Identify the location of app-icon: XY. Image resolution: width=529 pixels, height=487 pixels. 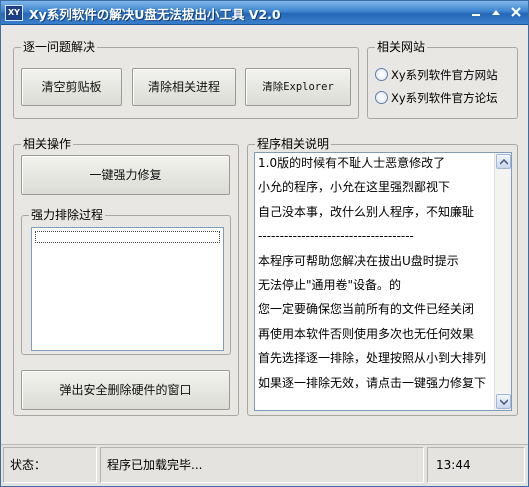
(14, 13).